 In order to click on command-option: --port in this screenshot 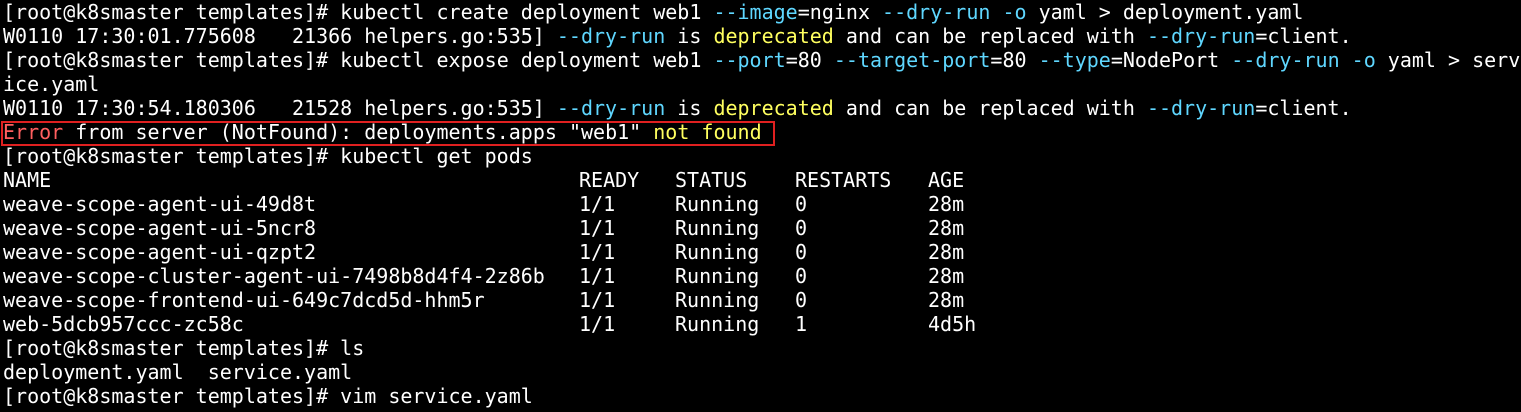, I will do `click(749, 60)`.